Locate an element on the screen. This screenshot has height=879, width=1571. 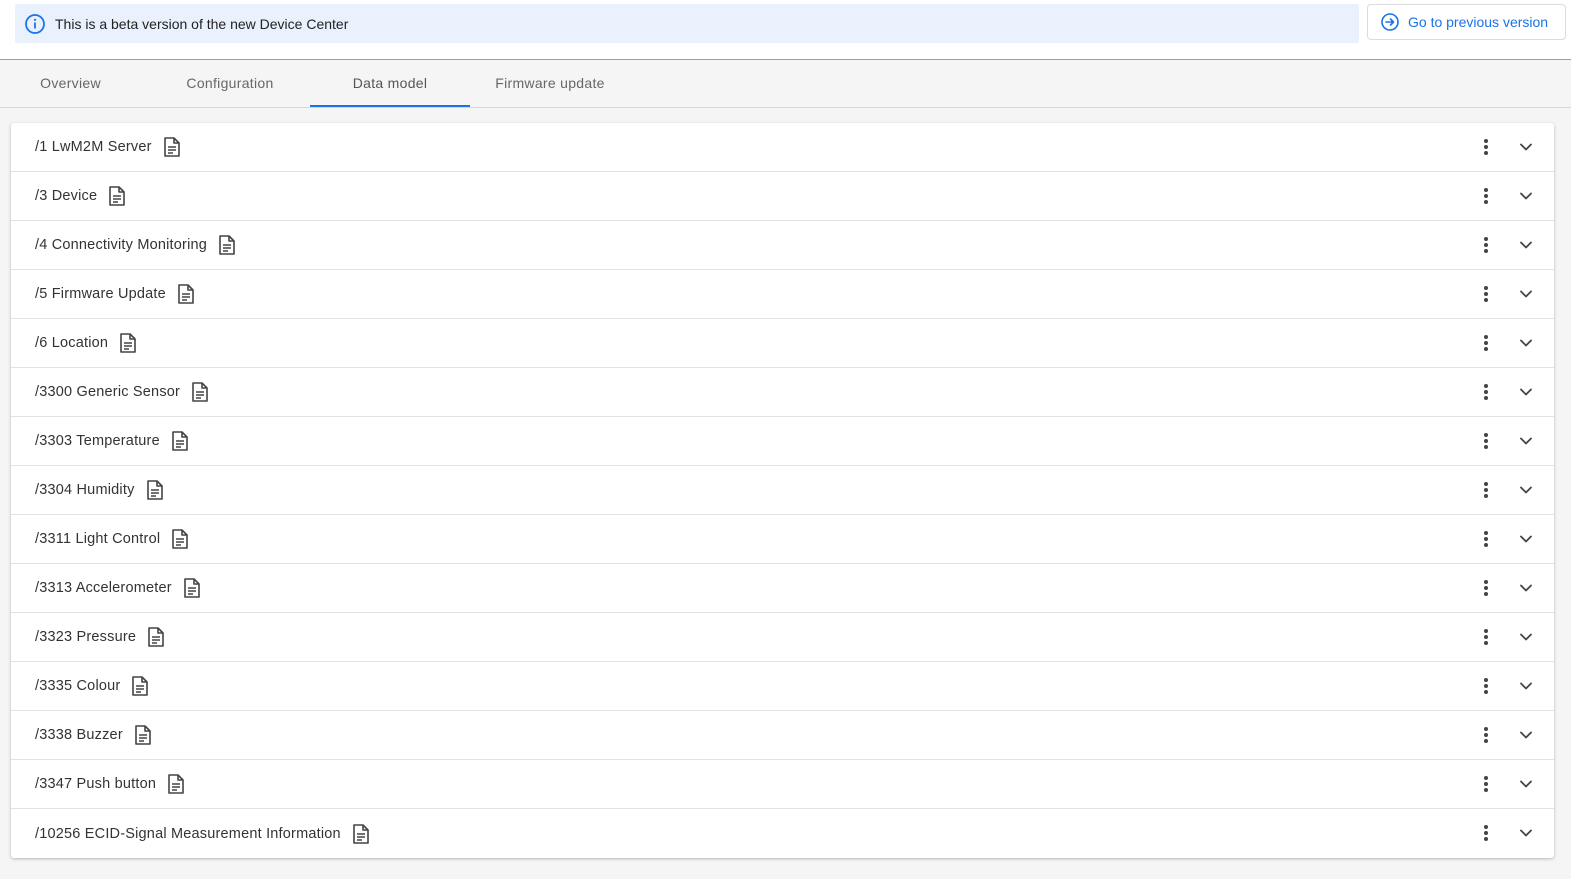
tab-overview: Overview is located at coordinates (70, 83).